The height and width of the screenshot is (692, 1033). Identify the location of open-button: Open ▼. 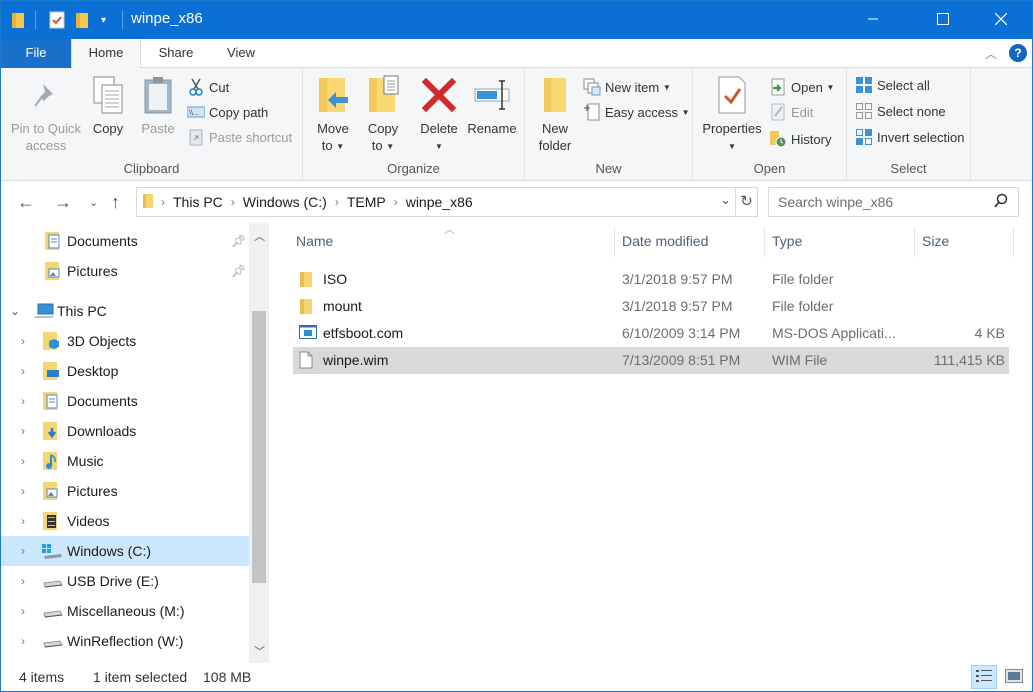
(801, 87).